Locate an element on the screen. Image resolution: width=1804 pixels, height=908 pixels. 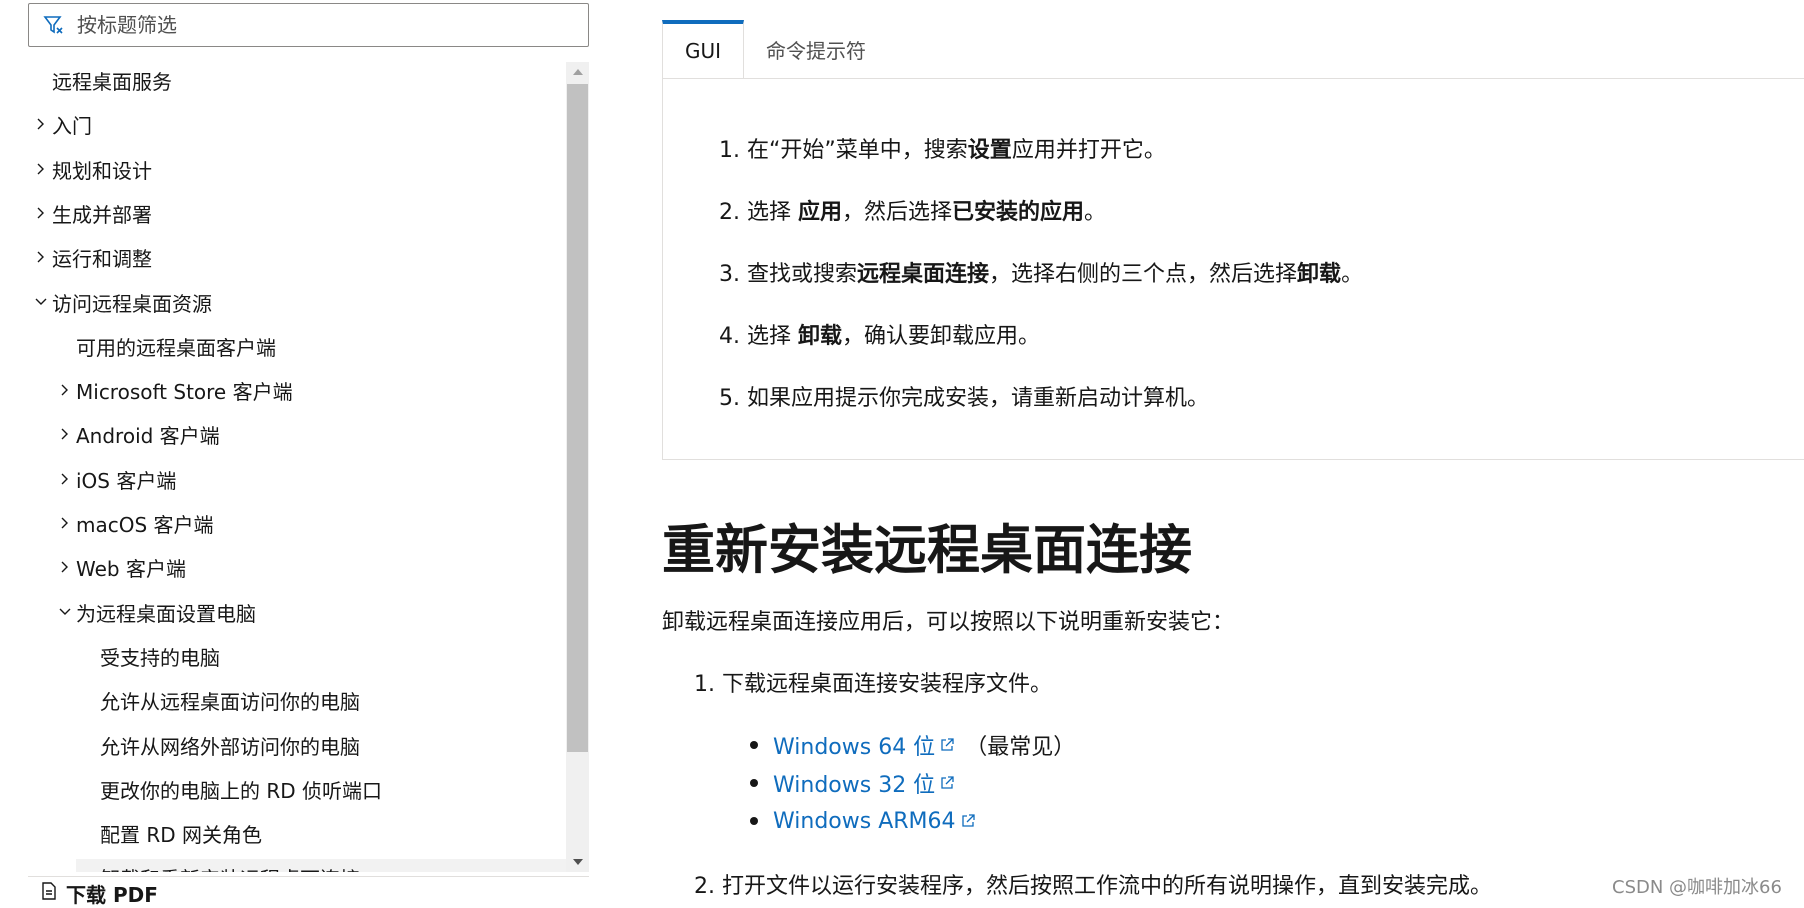
section-intro: 卸载远程桌面连接应用后，可以按照以下说明重新安装它： is located at coordinates (948, 622).